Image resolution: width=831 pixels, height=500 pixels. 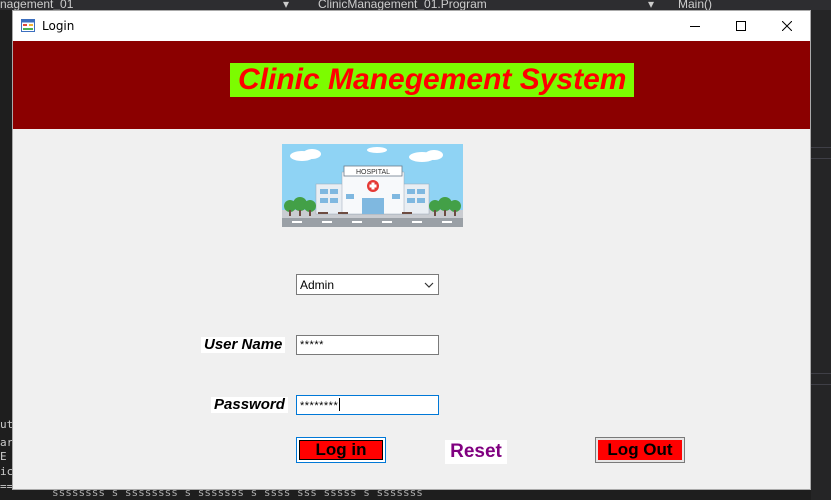 What do you see at coordinates (319, 406) in the screenshot?
I see `password-input-value: ********` at bounding box center [319, 406].